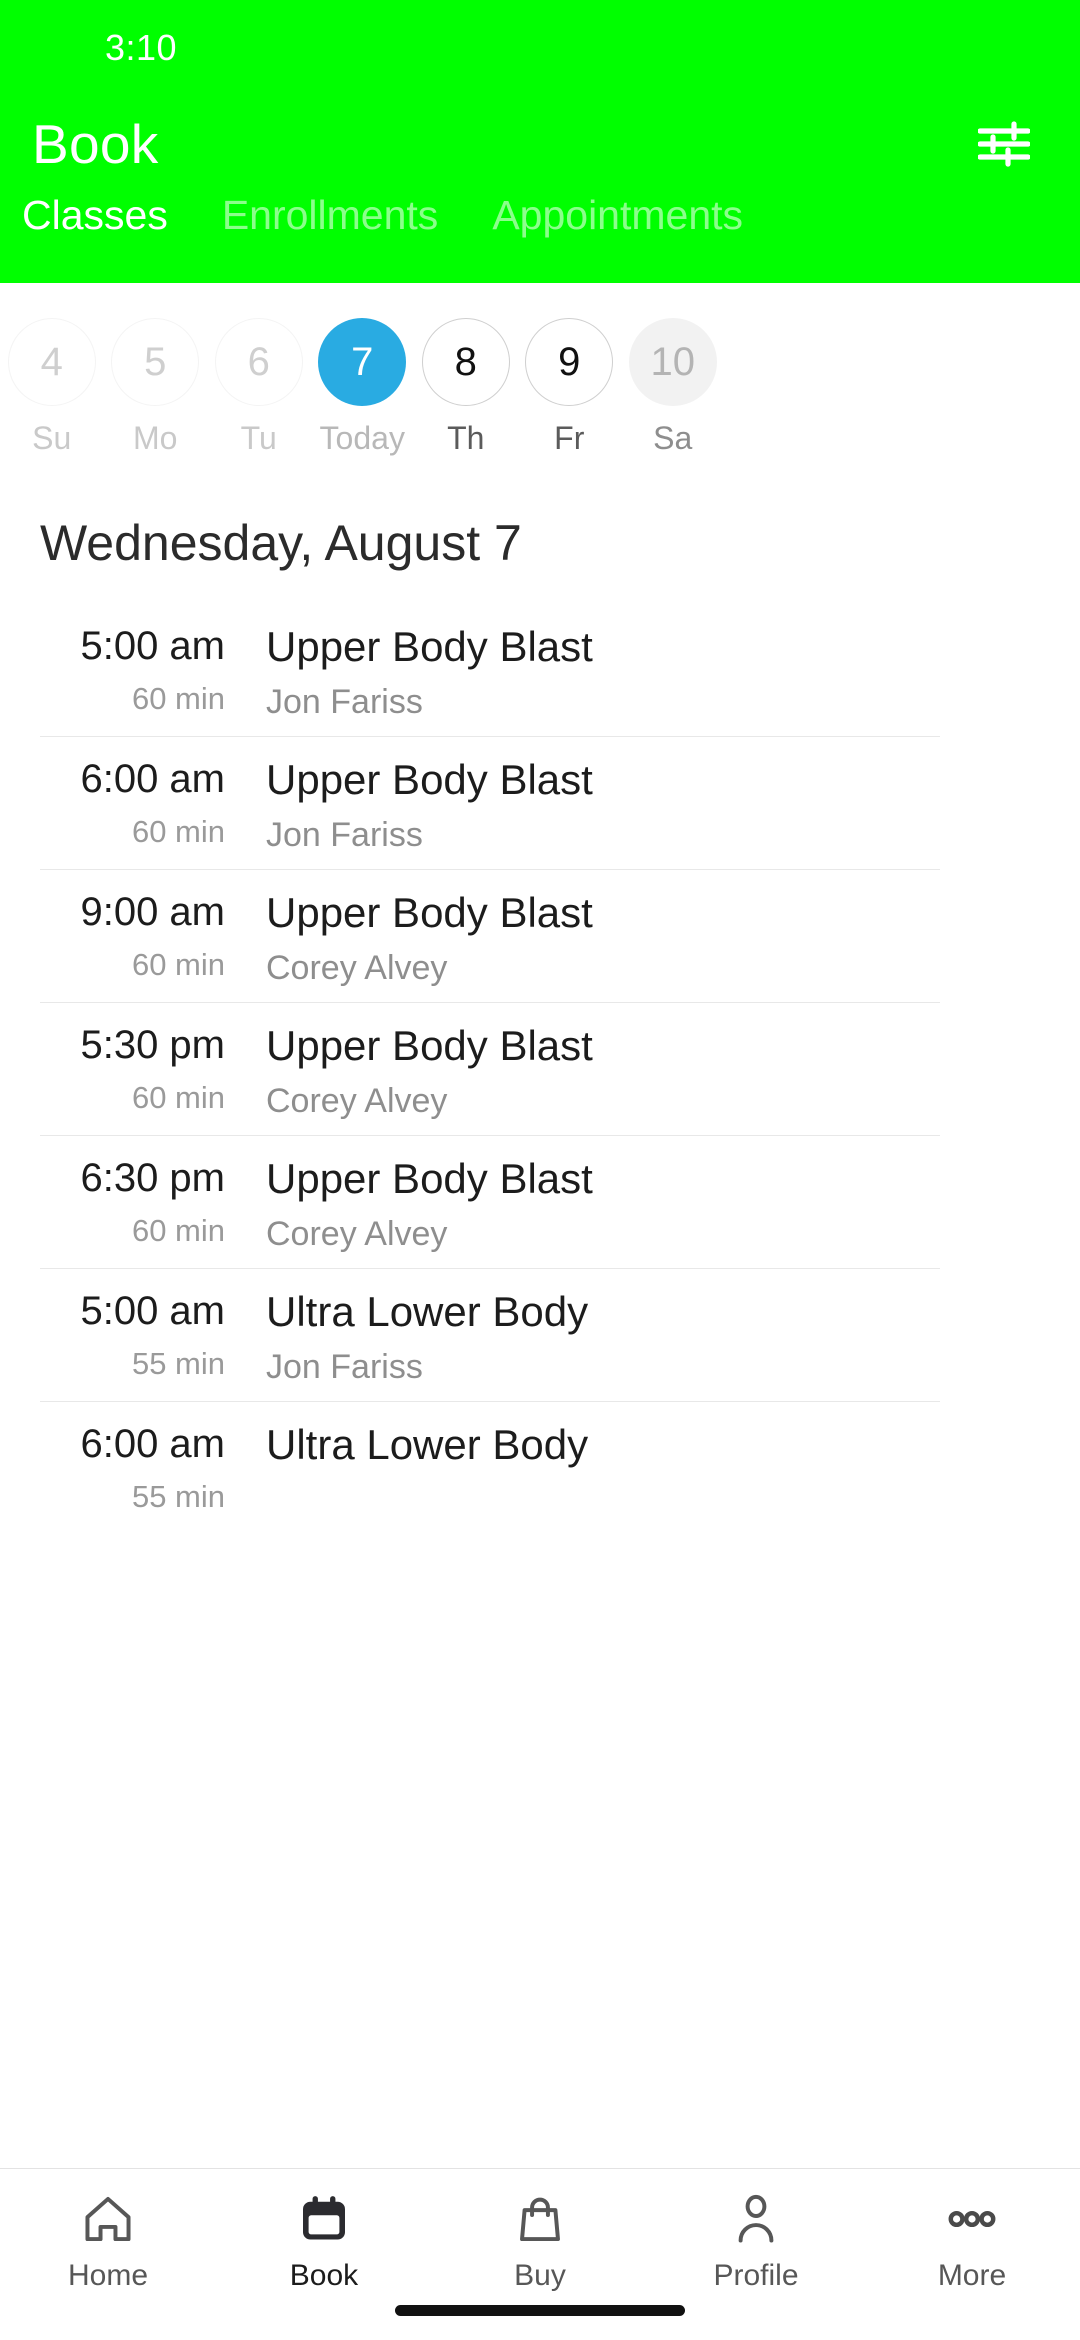 The image size is (1080, 2340). I want to click on tab-classes: Classes, so click(109, 215).